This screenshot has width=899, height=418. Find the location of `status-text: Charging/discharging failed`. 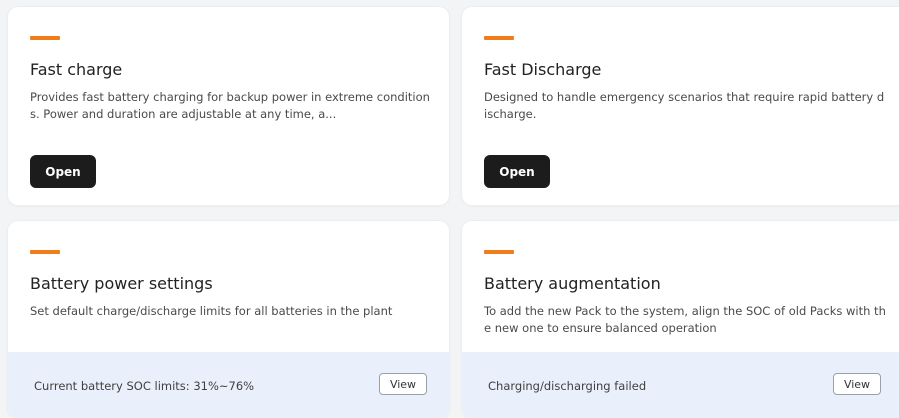

status-text: Charging/discharging failed is located at coordinates (567, 386).